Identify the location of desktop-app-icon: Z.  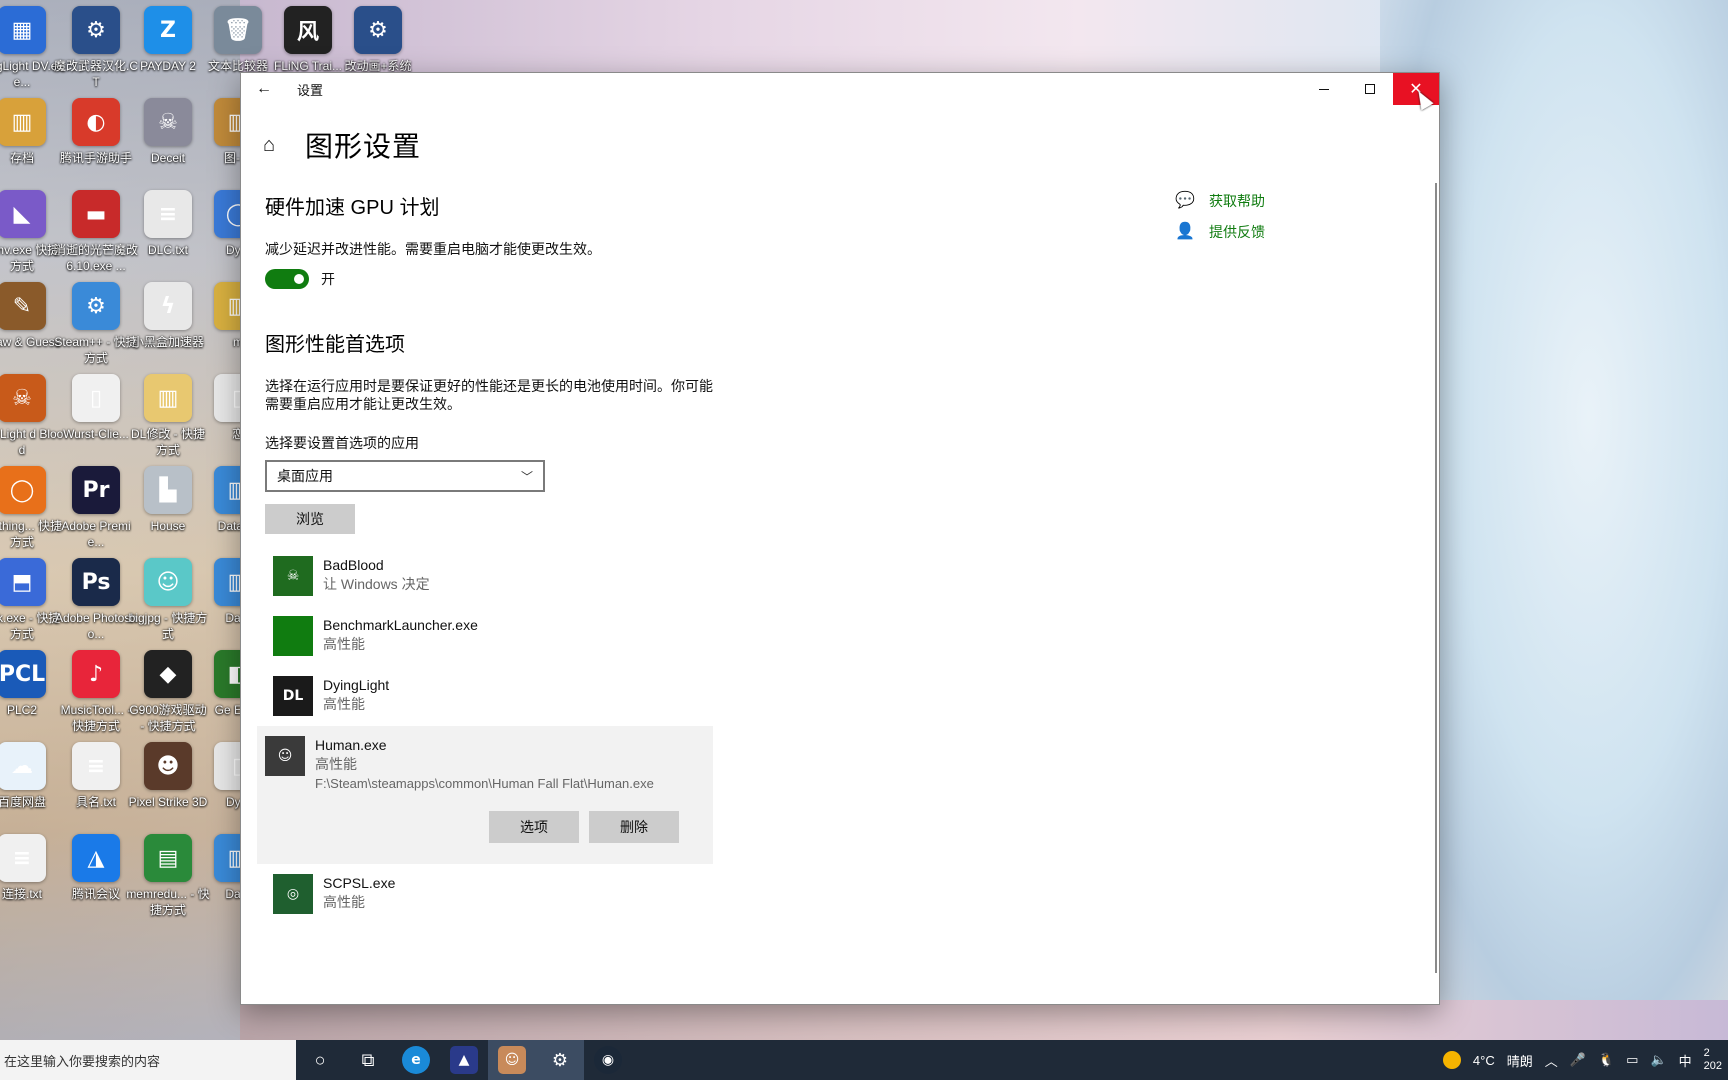
(168, 30).